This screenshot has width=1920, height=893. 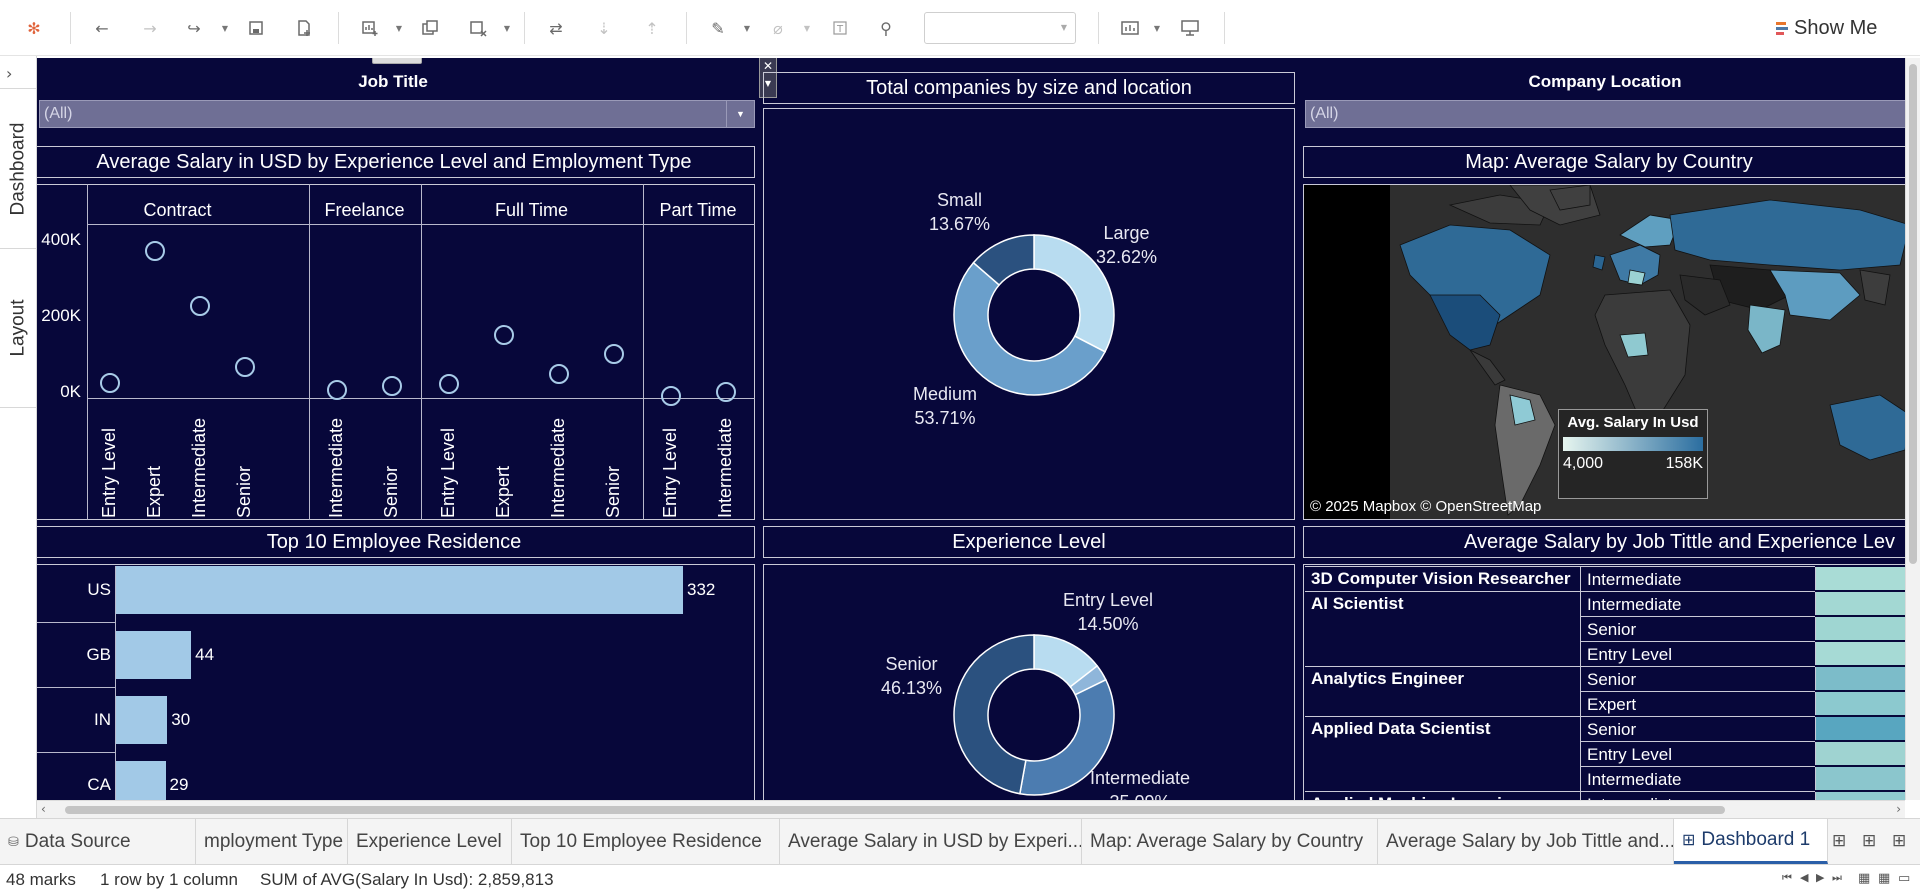 What do you see at coordinates (747, 28) in the screenshot?
I see `highlight-caret-icon: ▼` at bounding box center [747, 28].